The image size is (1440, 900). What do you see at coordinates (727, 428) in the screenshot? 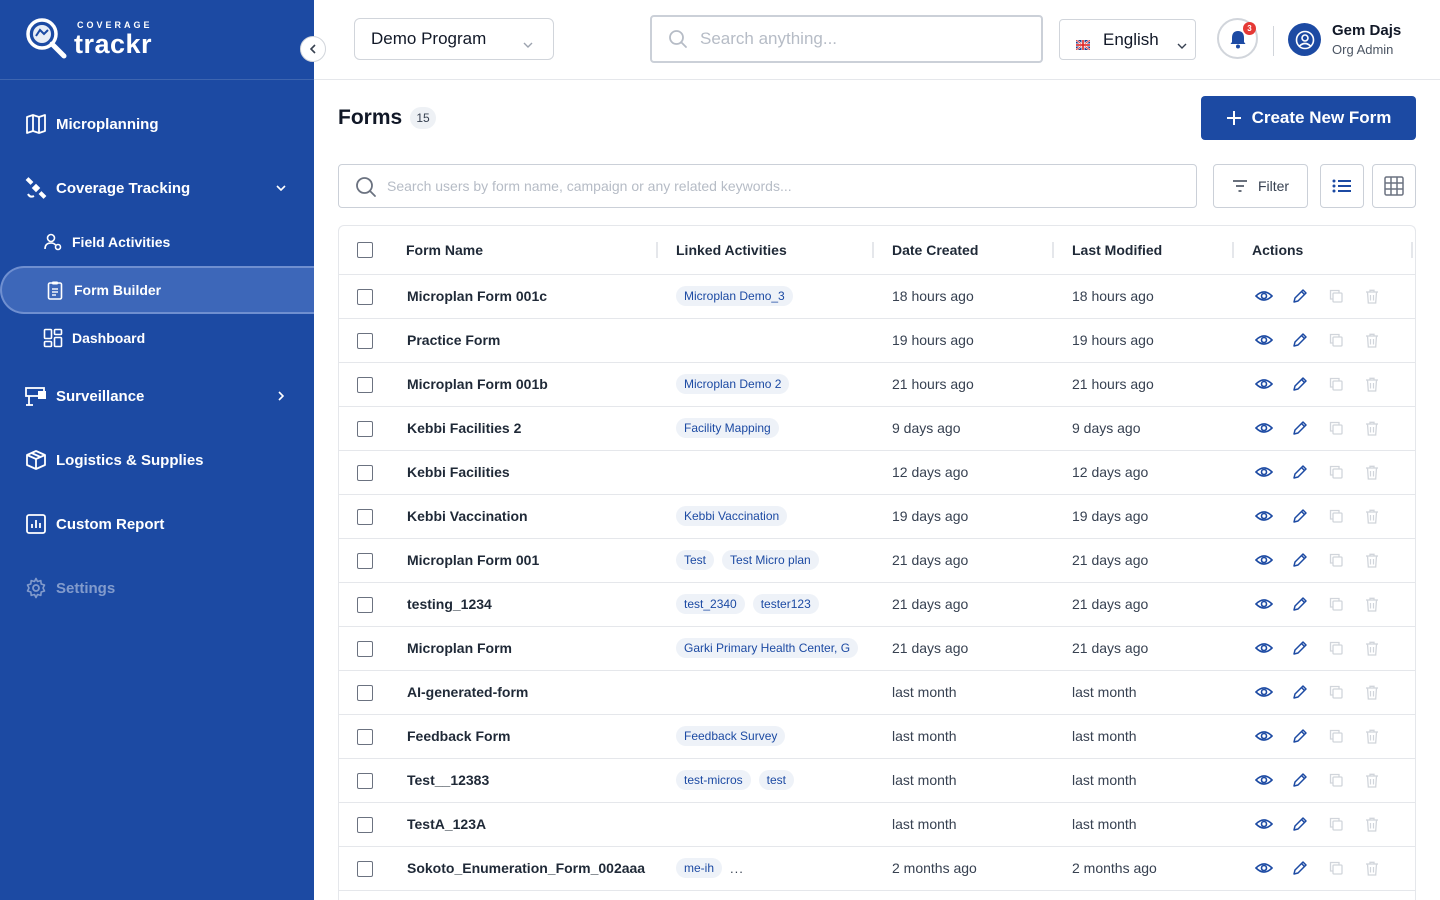
I see `linked-activity-tag: Facility Mapping` at bounding box center [727, 428].